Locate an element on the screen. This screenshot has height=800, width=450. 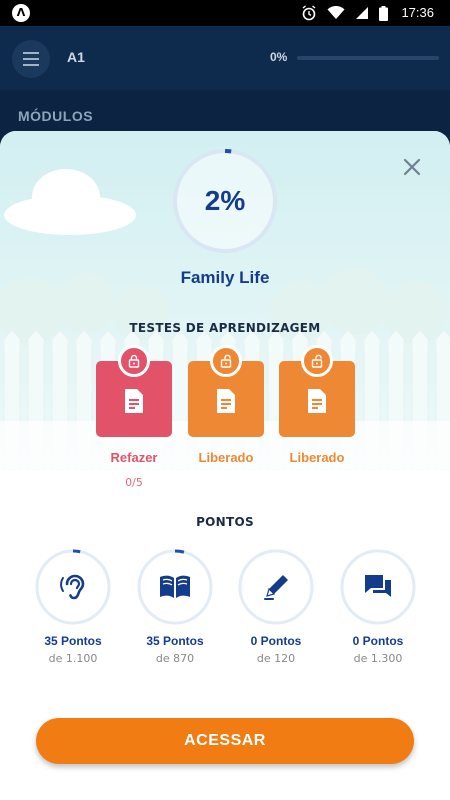
lock-icon is located at coordinates (134, 361).